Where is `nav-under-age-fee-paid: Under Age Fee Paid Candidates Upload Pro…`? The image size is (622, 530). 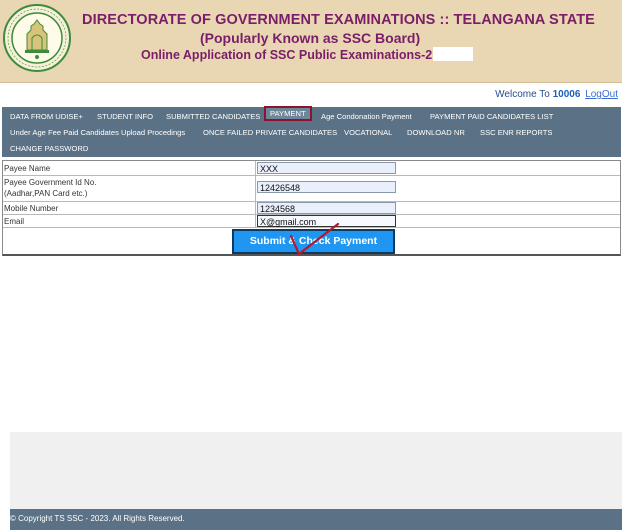
nav-under-age-fee-paid: Under Age Fee Paid Candidates Upload Pro… is located at coordinates (97, 132).